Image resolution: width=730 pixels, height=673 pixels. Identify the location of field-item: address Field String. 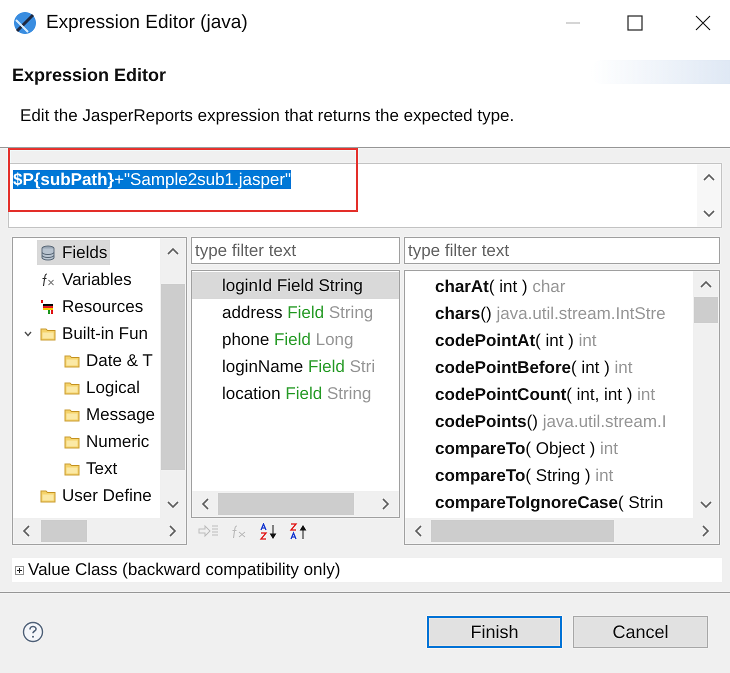
(295, 312).